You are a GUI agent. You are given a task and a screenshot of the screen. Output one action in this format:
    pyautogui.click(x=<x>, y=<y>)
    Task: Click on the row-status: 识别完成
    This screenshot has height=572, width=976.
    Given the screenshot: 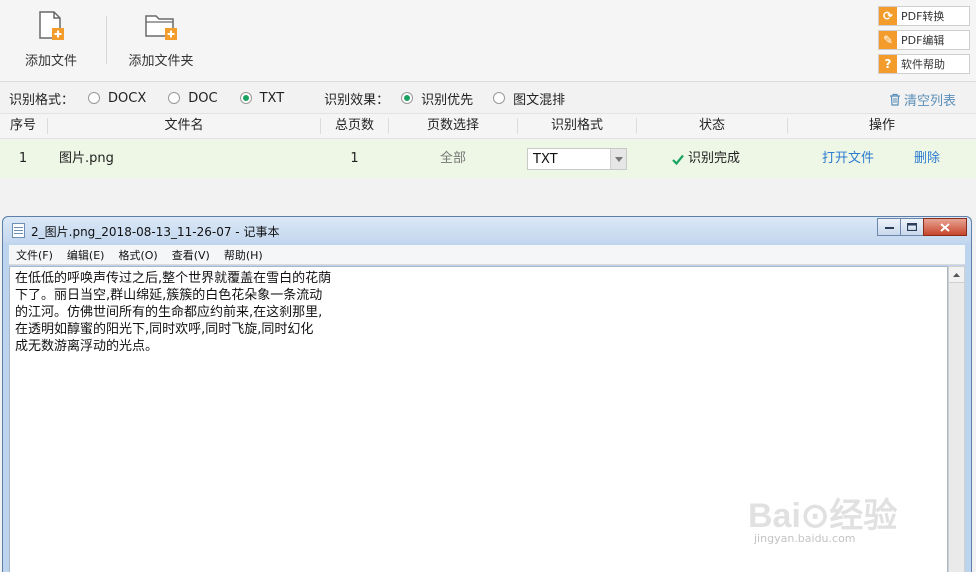 What is the action you would take?
    pyautogui.click(x=706, y=159)
    